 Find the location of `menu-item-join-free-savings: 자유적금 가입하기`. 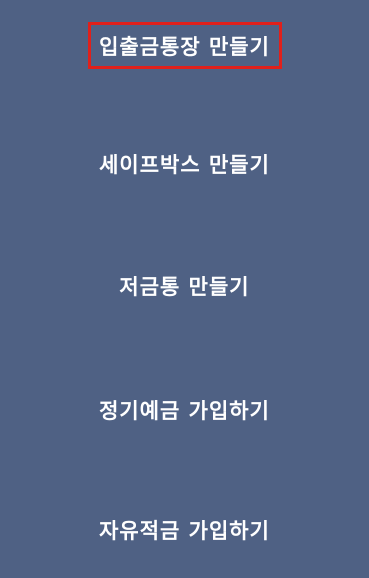

menu-item-join-free-savings: 자유적금 가입하기 is located at coordinates (184, 530).